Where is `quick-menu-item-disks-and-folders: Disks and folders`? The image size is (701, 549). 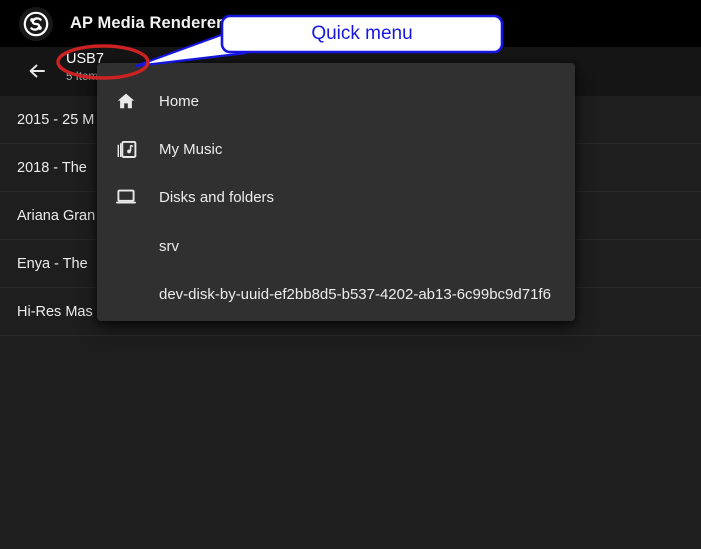
quick-menu-item-disks-and-folders: Disks and folders is located at coordinates (336, 197).